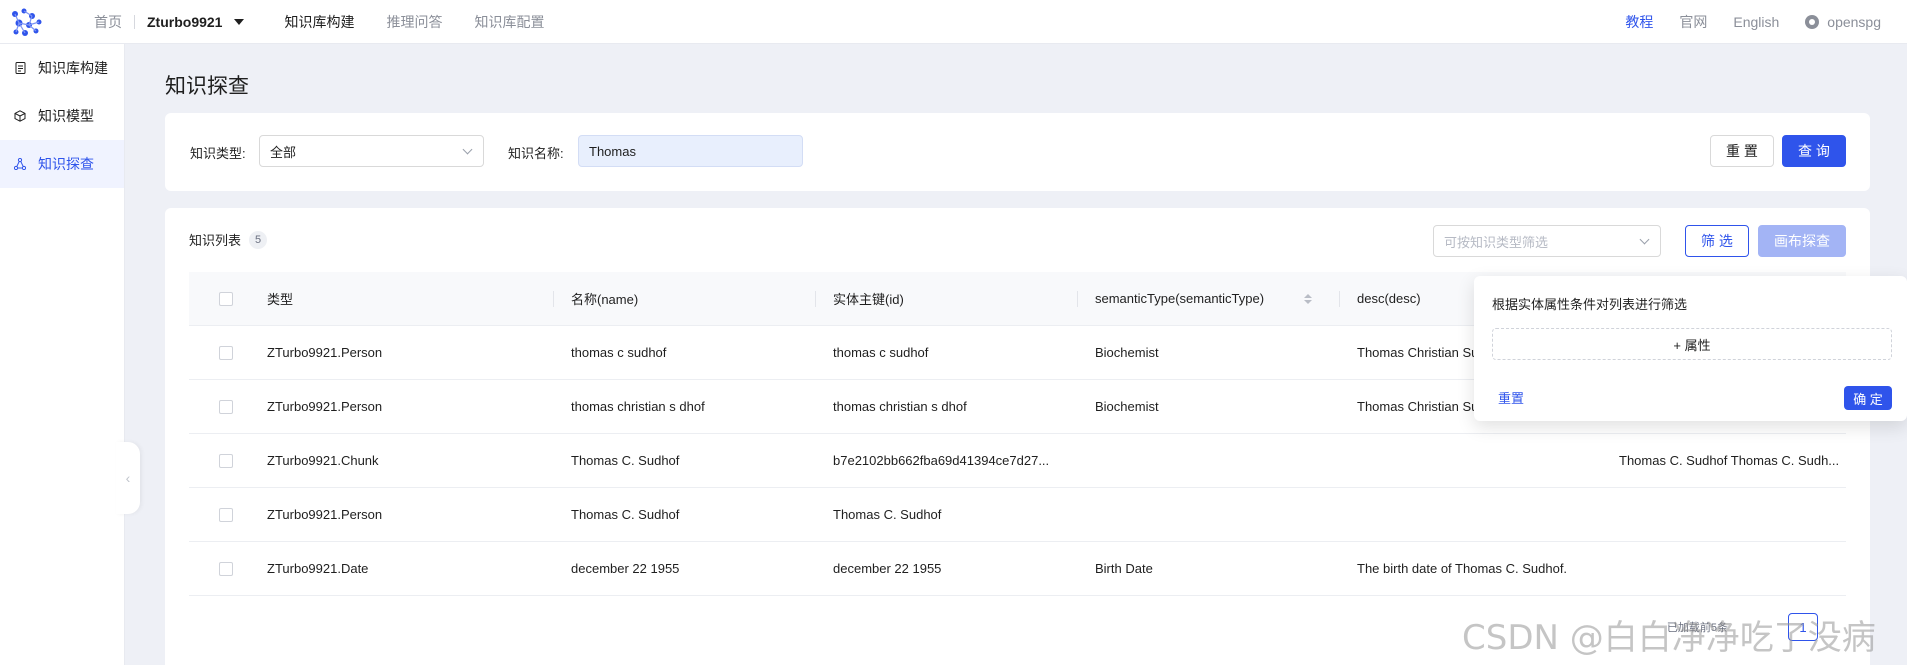 The width and height of the screenshot is (1907, 665). Describe the element at coordinates (280, 299) in the screenshot. I see `column-header-type: 类型` at that location.